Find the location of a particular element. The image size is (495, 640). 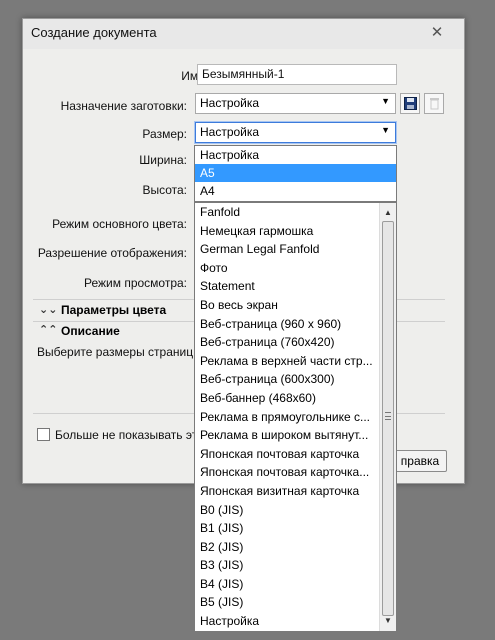

dropdown-option: B1 (JIS) is located at coordinates (286, 528).